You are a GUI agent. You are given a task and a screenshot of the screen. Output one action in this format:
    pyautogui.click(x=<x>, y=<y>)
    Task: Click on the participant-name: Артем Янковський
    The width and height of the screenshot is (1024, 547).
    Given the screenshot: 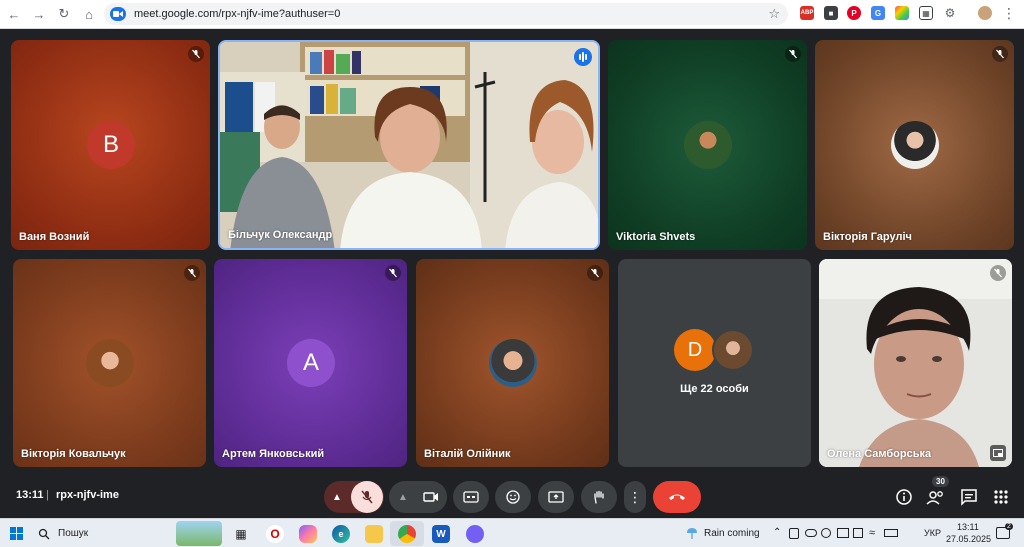 What is the action you would take?
    pyautogui.click(x=273, y=454)
    